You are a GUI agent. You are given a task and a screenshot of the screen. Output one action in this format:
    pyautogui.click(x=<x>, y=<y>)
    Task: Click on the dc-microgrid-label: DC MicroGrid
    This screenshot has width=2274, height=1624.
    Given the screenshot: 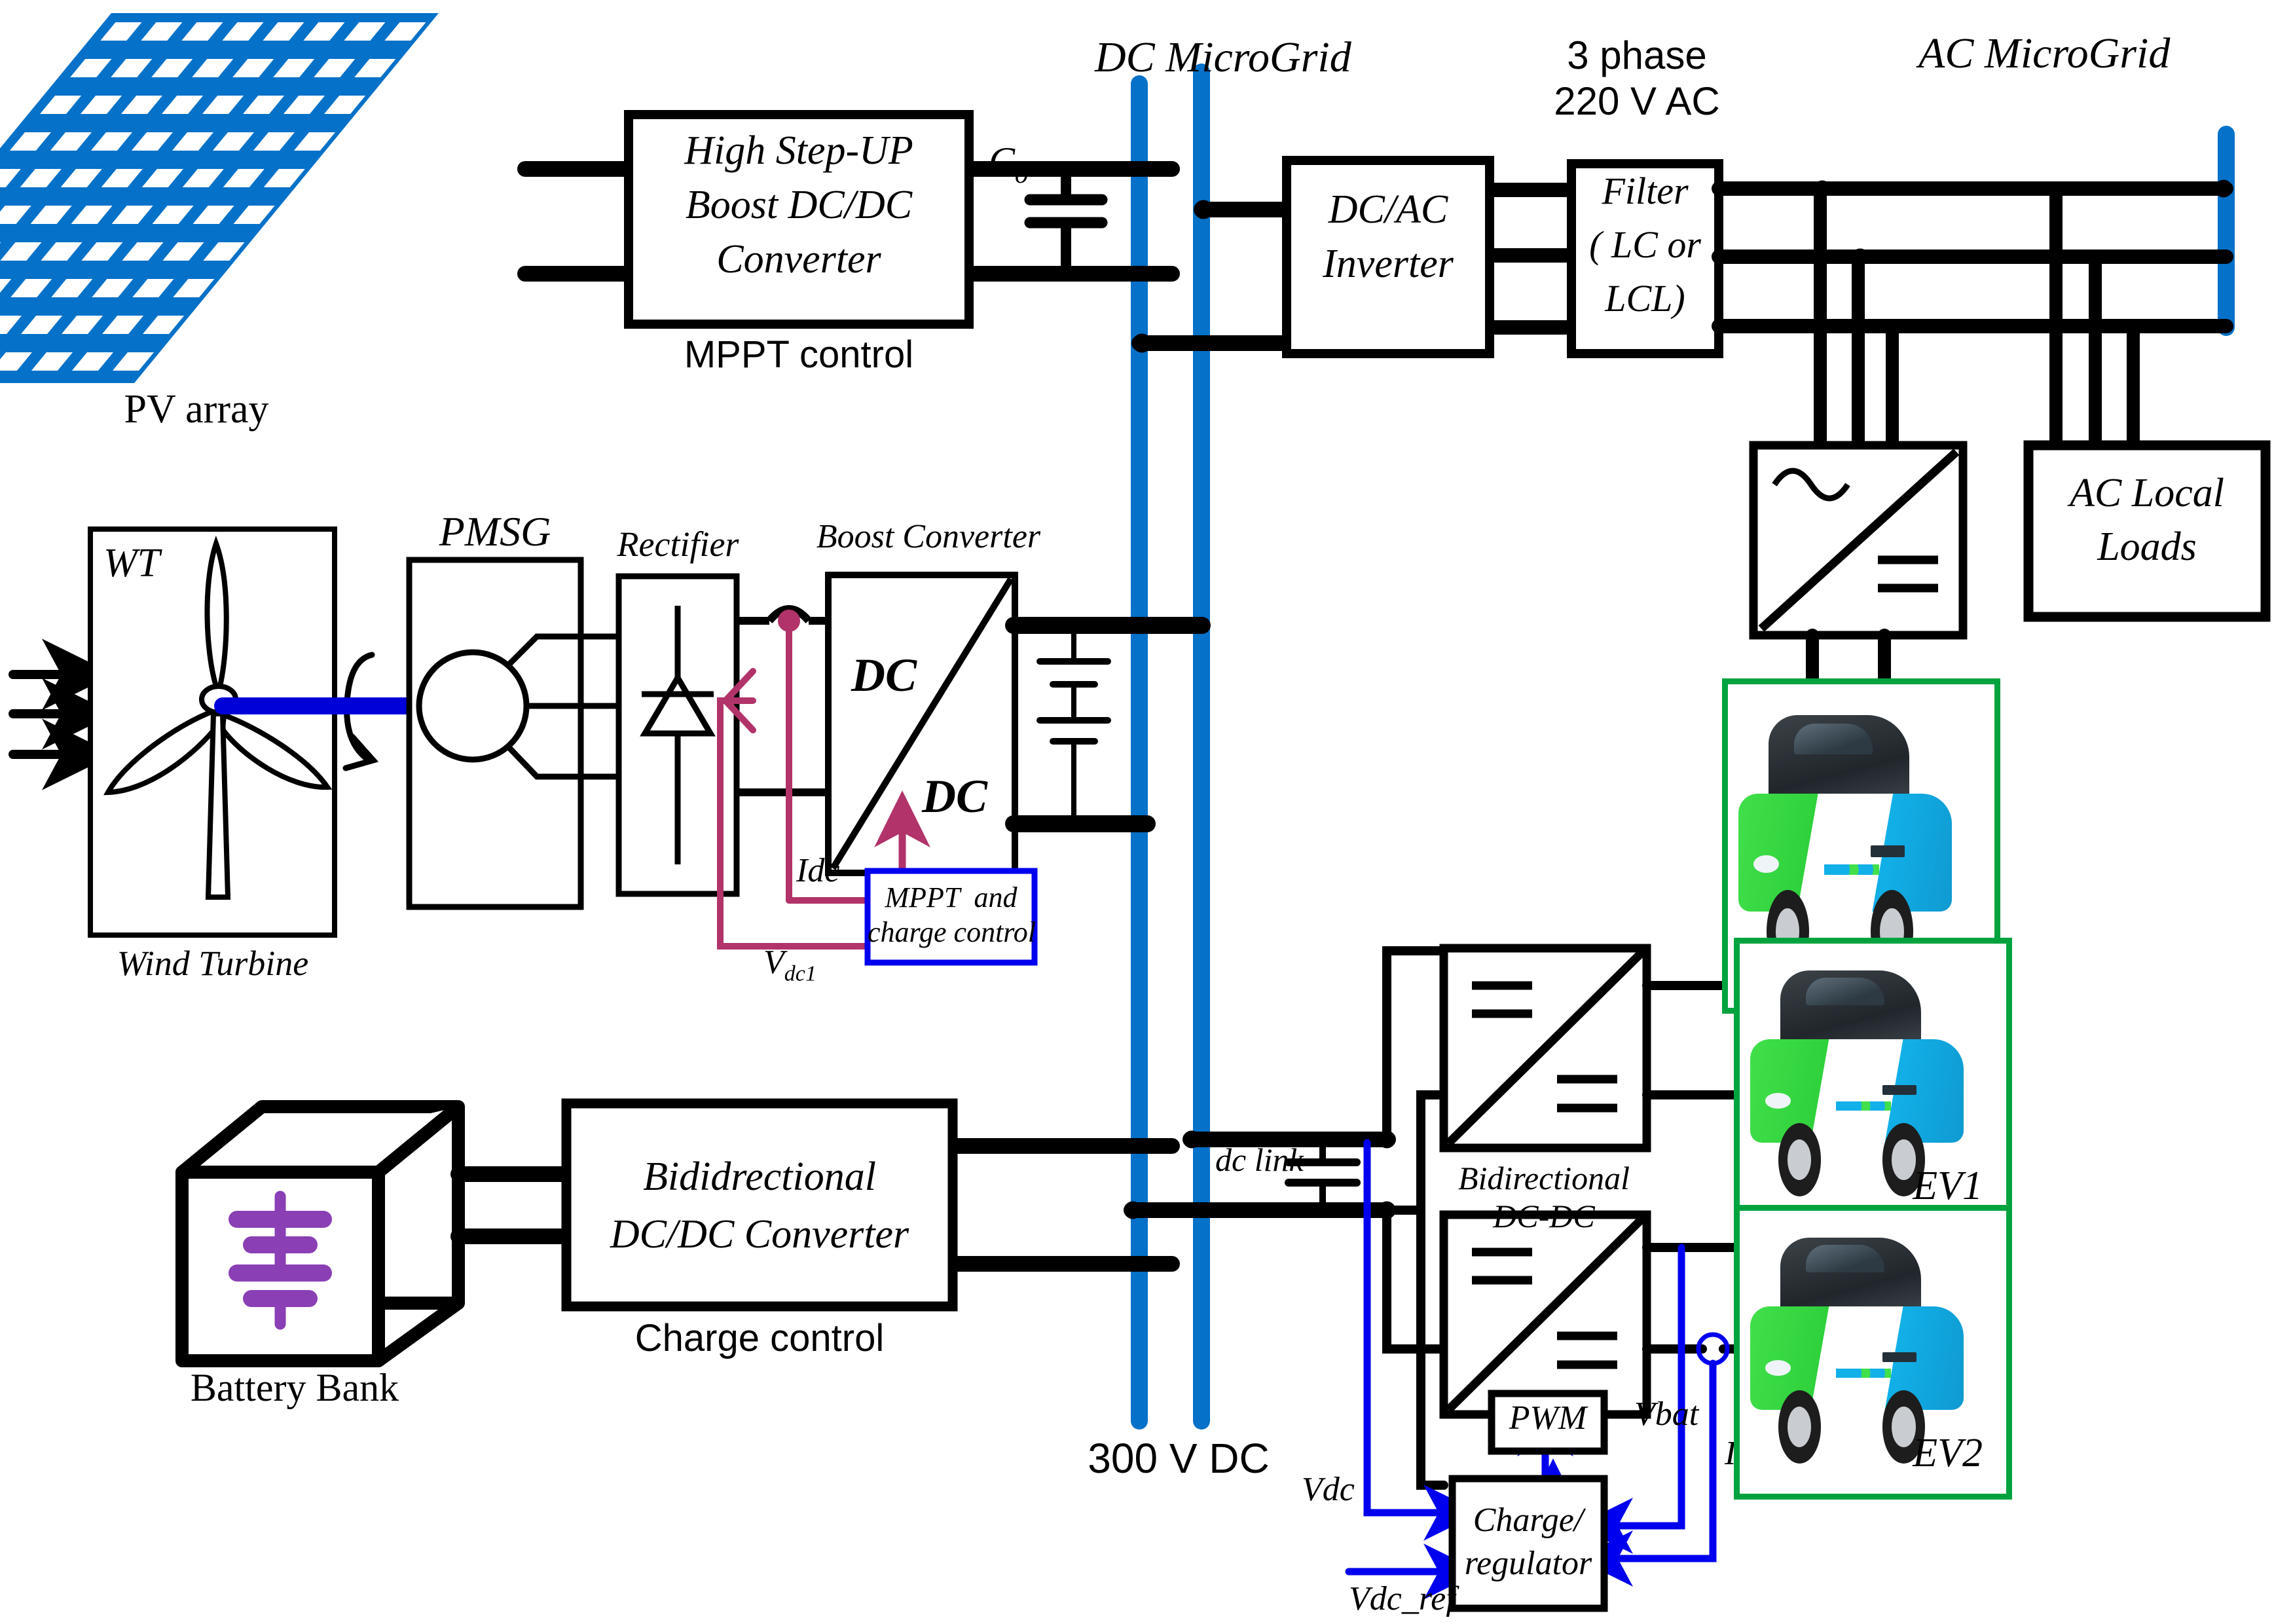 What is the action you would take?
    pyautogui.click(x=1223, y=57)
    